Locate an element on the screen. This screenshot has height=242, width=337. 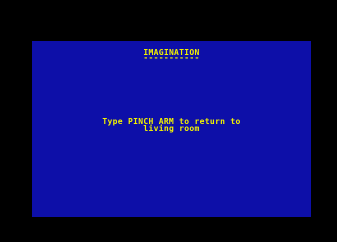
message-line-2: living room is located at coordinates (171, 128).